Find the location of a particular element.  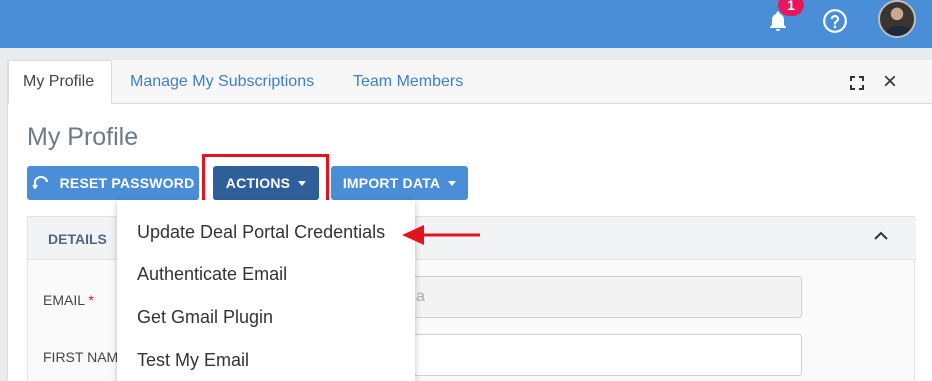

email-label: EMAIL * is located at coordinates (68, 300).